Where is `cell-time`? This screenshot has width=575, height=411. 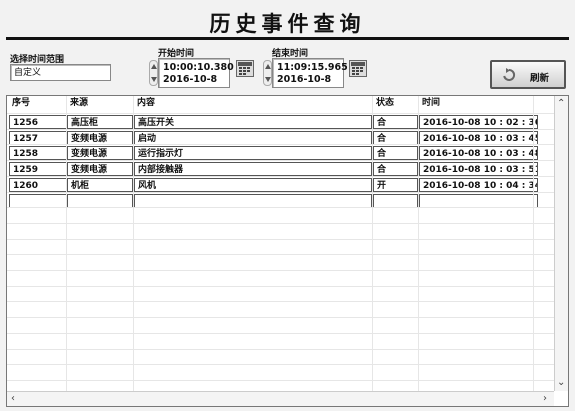 cell-time is located at coordinates (478, 201).